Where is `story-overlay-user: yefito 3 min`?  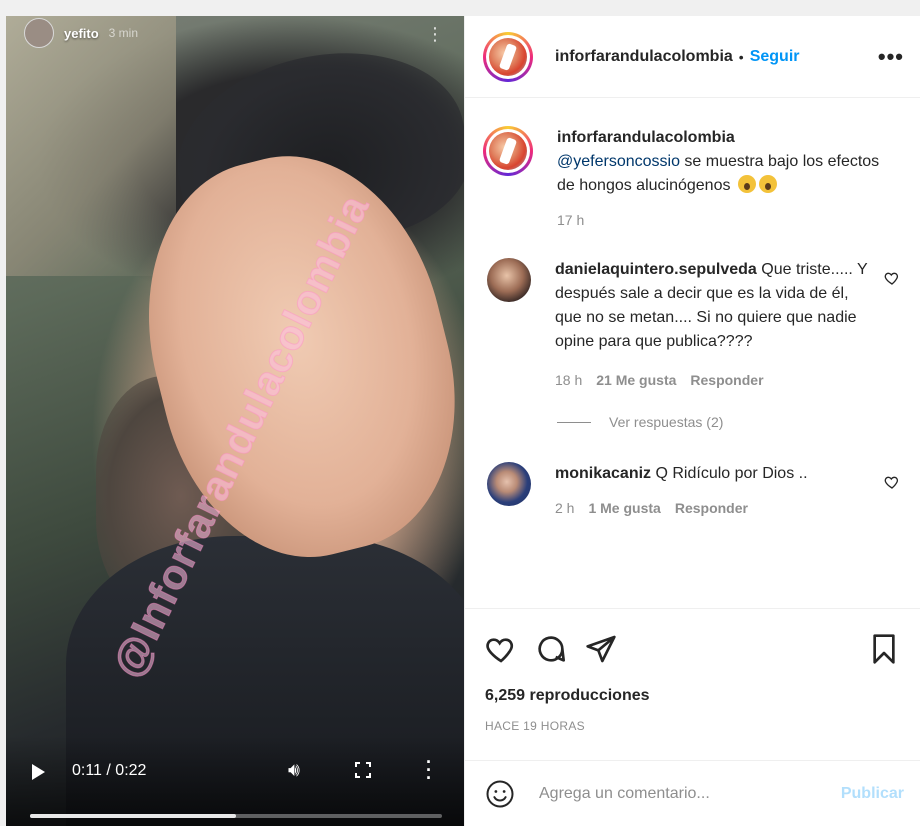 story-overlay-user: yefito 3 min is located at coordinates (81, 33).